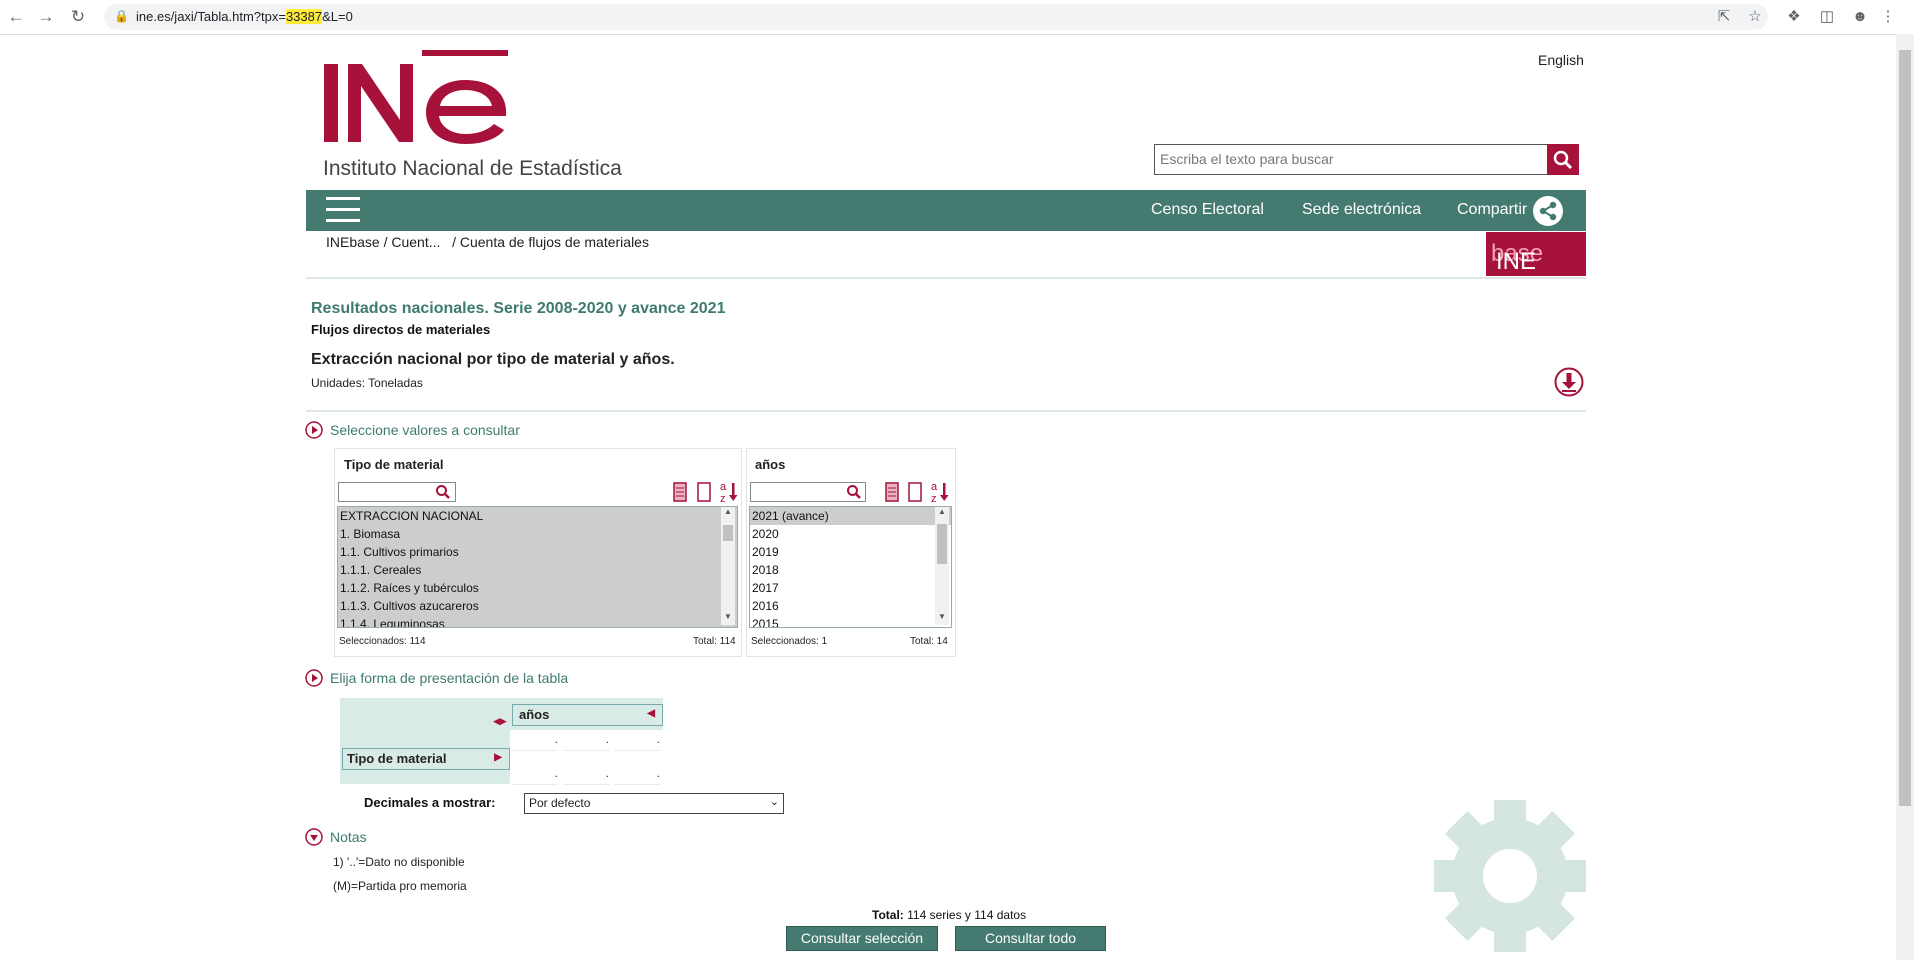  Describe the element at coordinates (537, 588) in the screenshot. I see `list-item: 1.1.2. Raíces y tubérculos` at that location.